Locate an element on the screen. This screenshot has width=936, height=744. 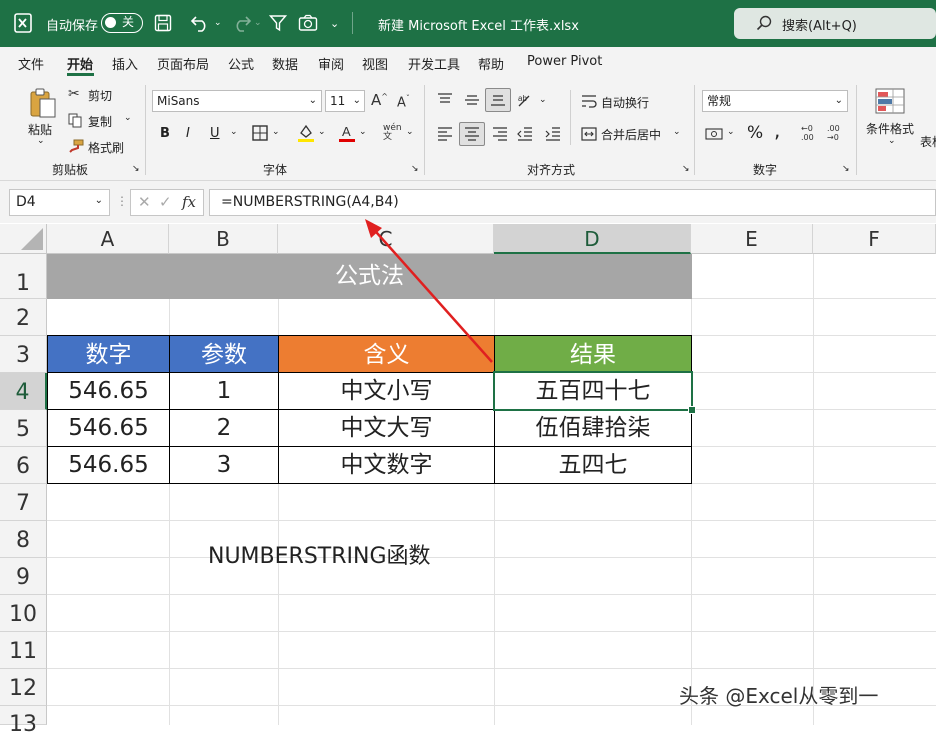
data-cell-a5: 546.65 is located at coordinates (108, 428).